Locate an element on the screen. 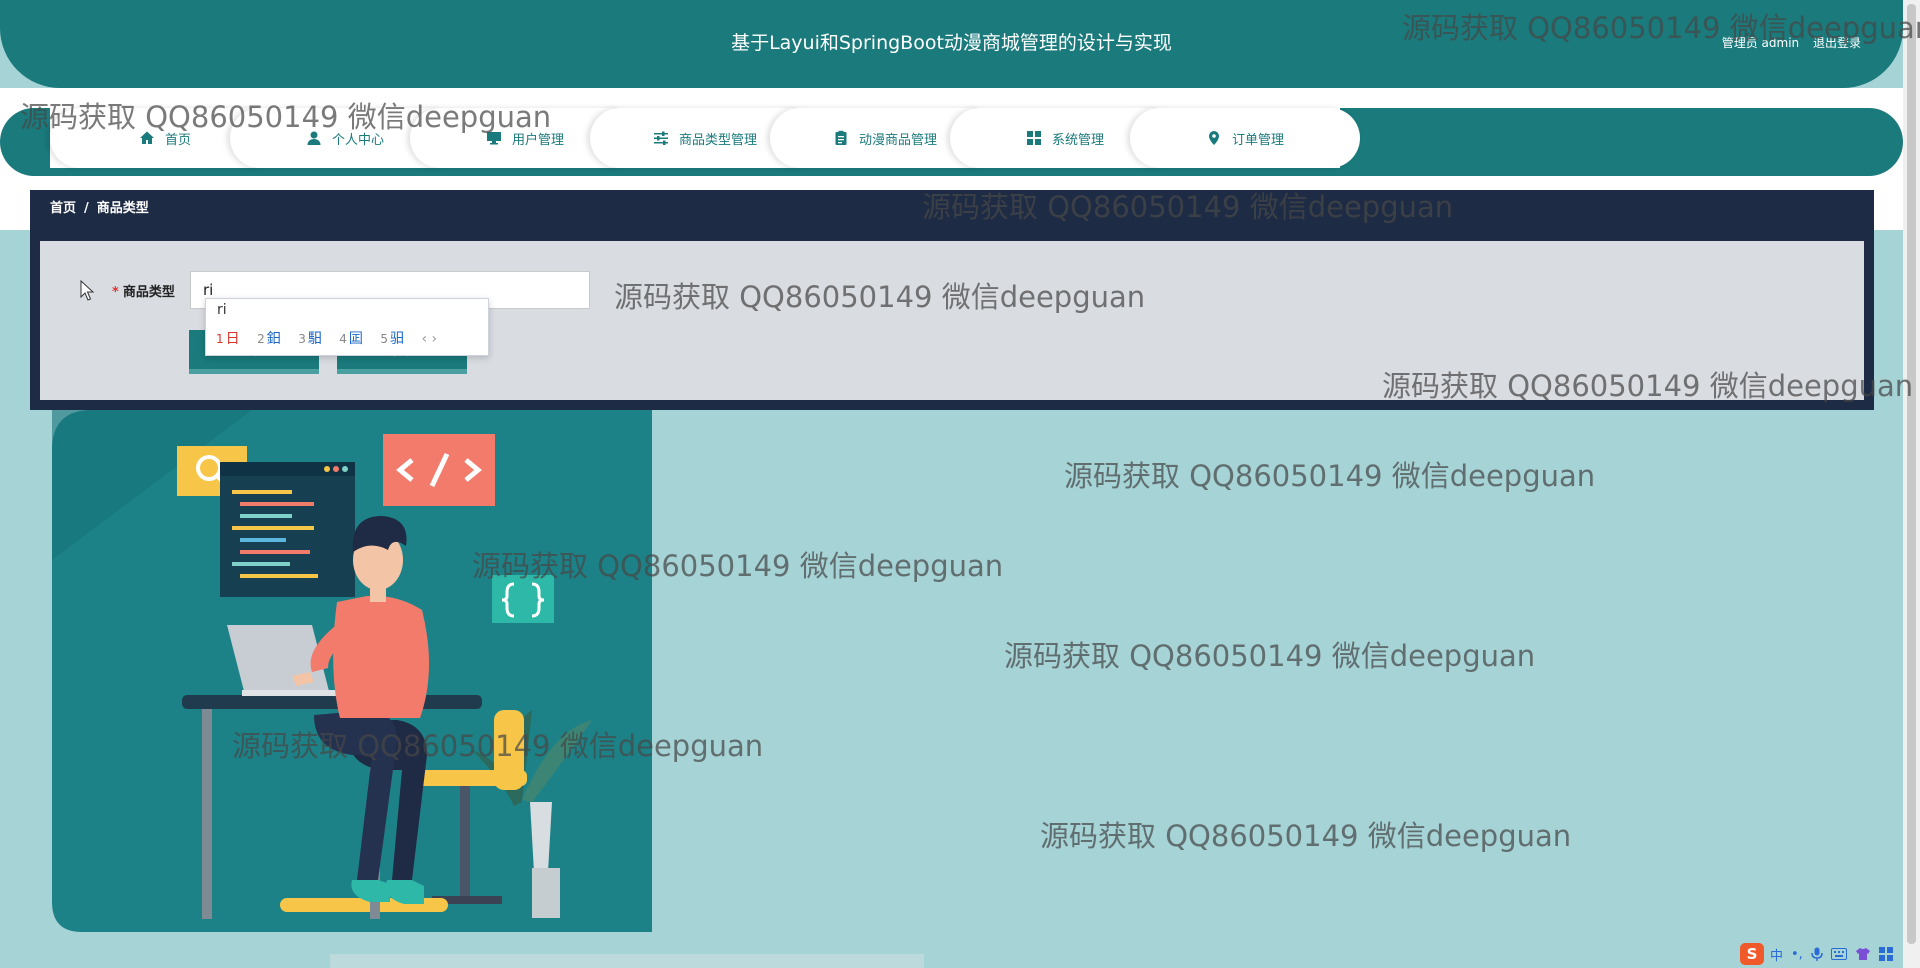  ime-candidate-char: 囸 is located at coordinates (355, 339).